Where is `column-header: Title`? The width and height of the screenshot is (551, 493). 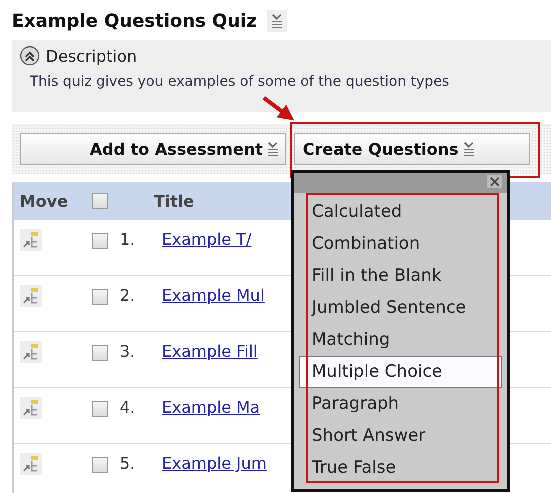 column-header: Title is located at coordinates (174, 201).